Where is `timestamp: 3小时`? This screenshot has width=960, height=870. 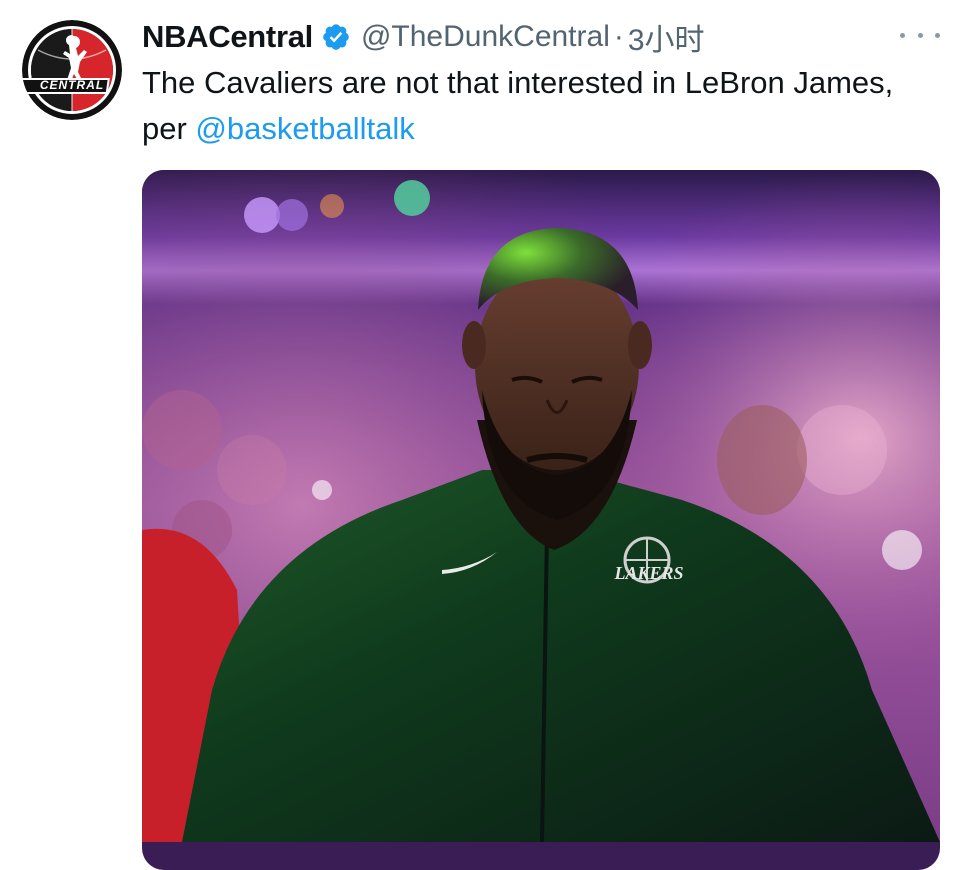
timestamp: 3小时 is located at coordinates (666, 37).